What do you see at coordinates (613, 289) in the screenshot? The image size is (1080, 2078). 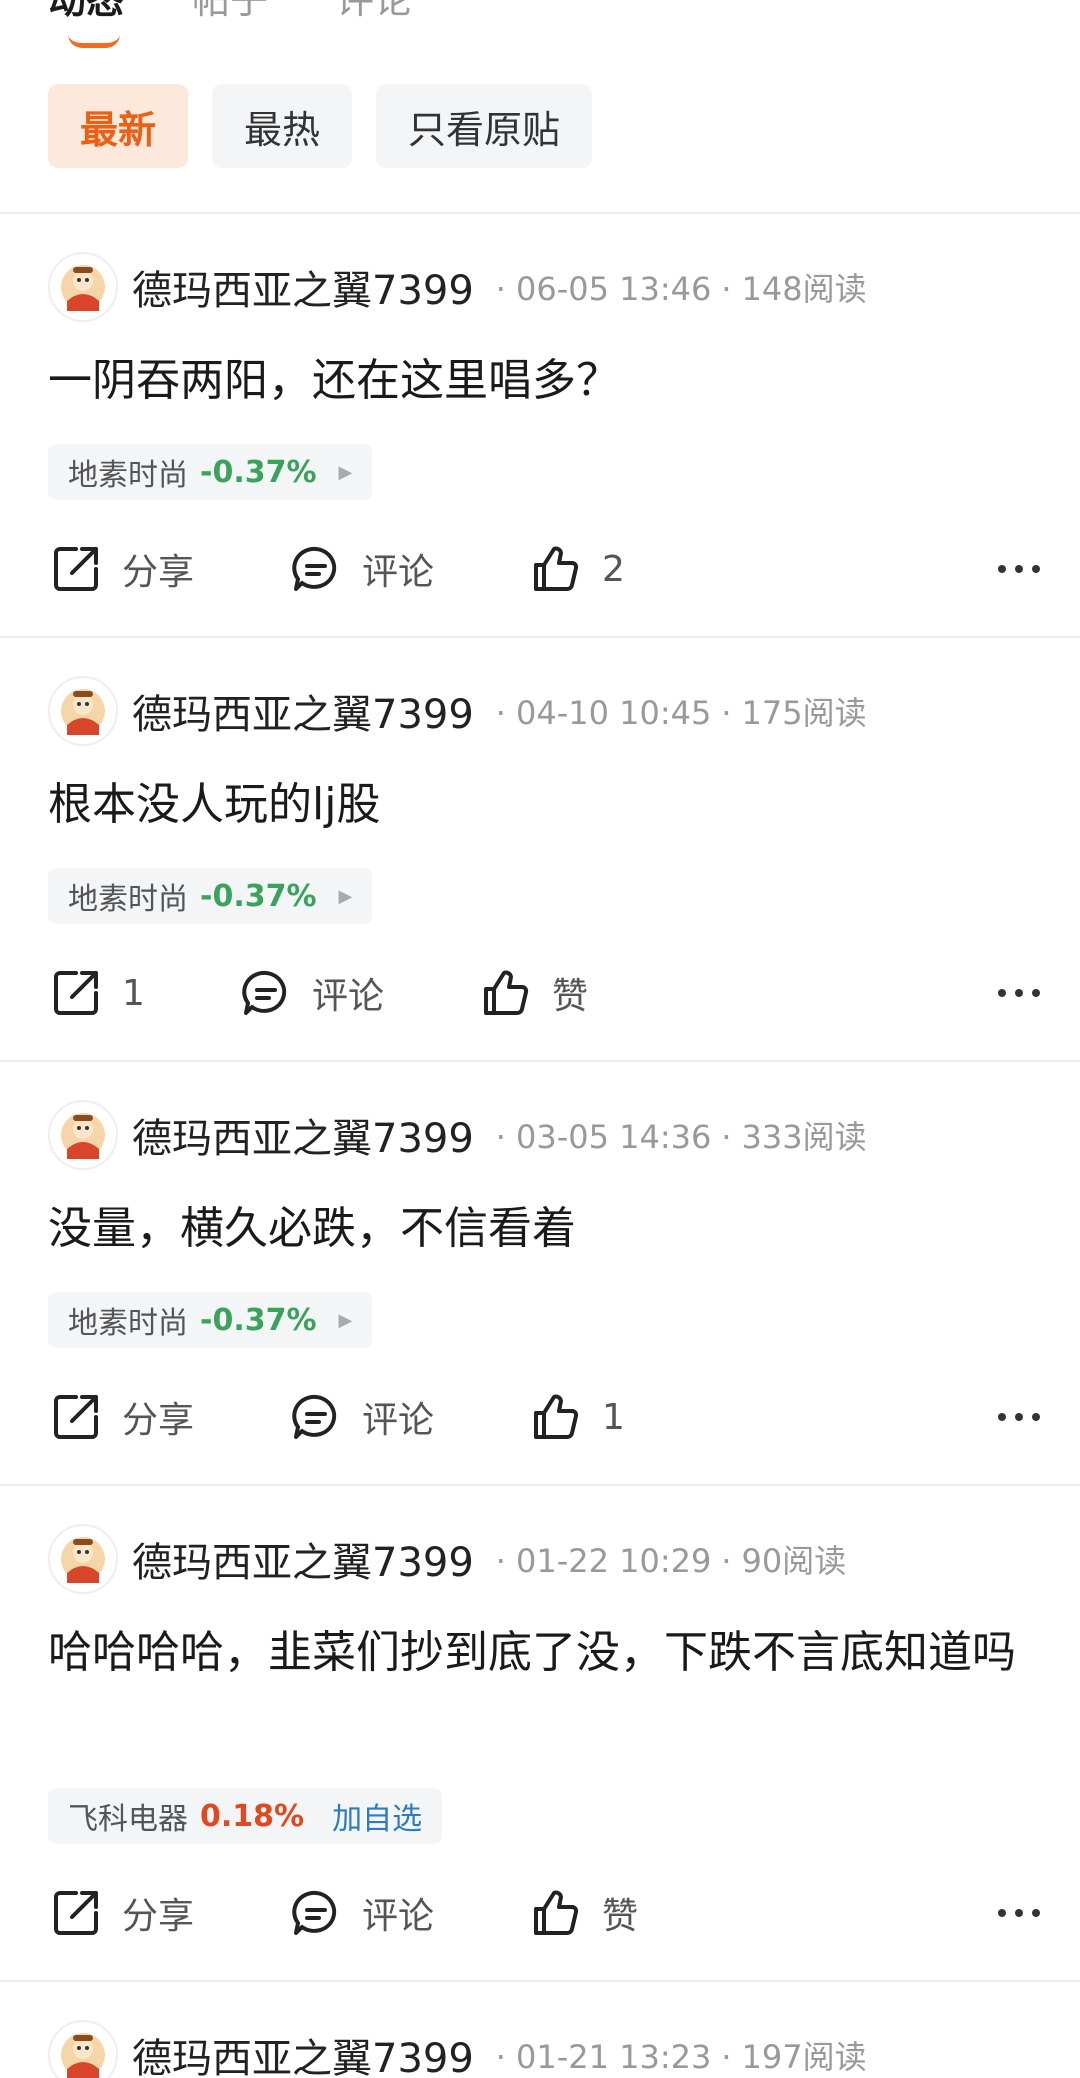 I see `post-time: 06-05 13:46` at bounding box center [613, 289].